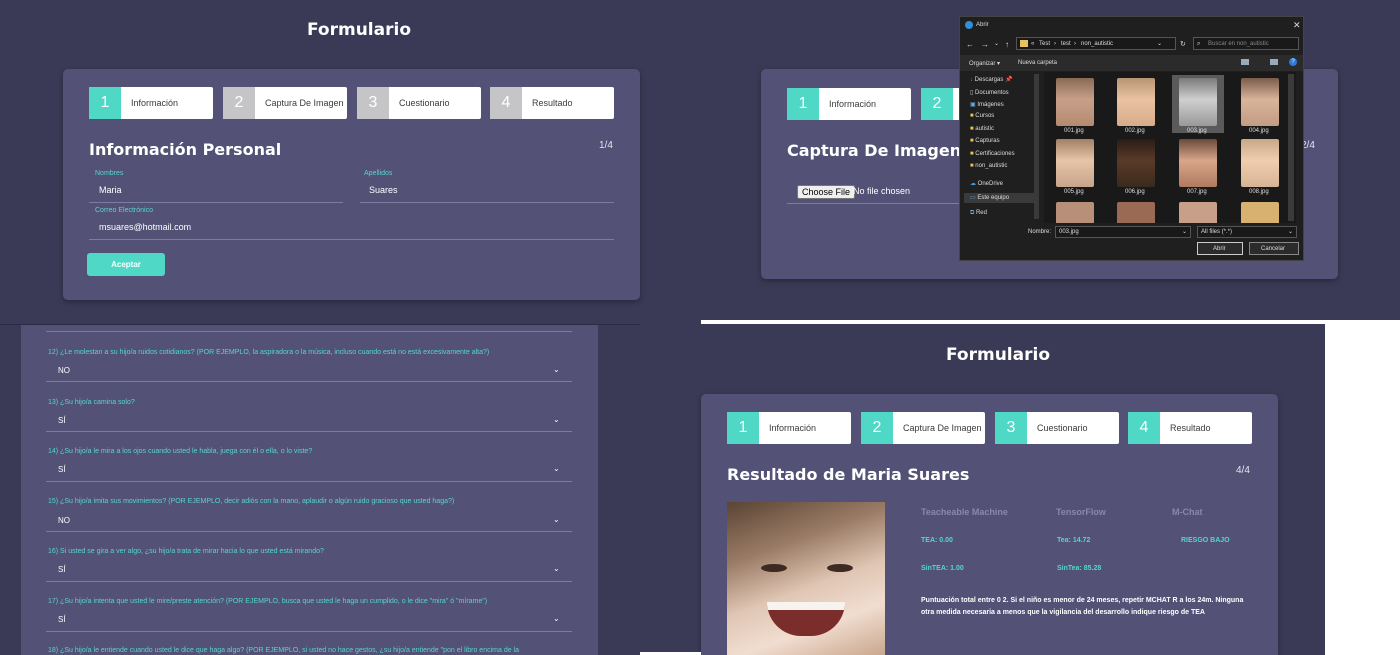 This screenshot has height=655, width=1400. What do you see at coordinates (1183, 44) in the screenshot?
I see `refresh-icon: ↻` at bounding box center [1183, 44].